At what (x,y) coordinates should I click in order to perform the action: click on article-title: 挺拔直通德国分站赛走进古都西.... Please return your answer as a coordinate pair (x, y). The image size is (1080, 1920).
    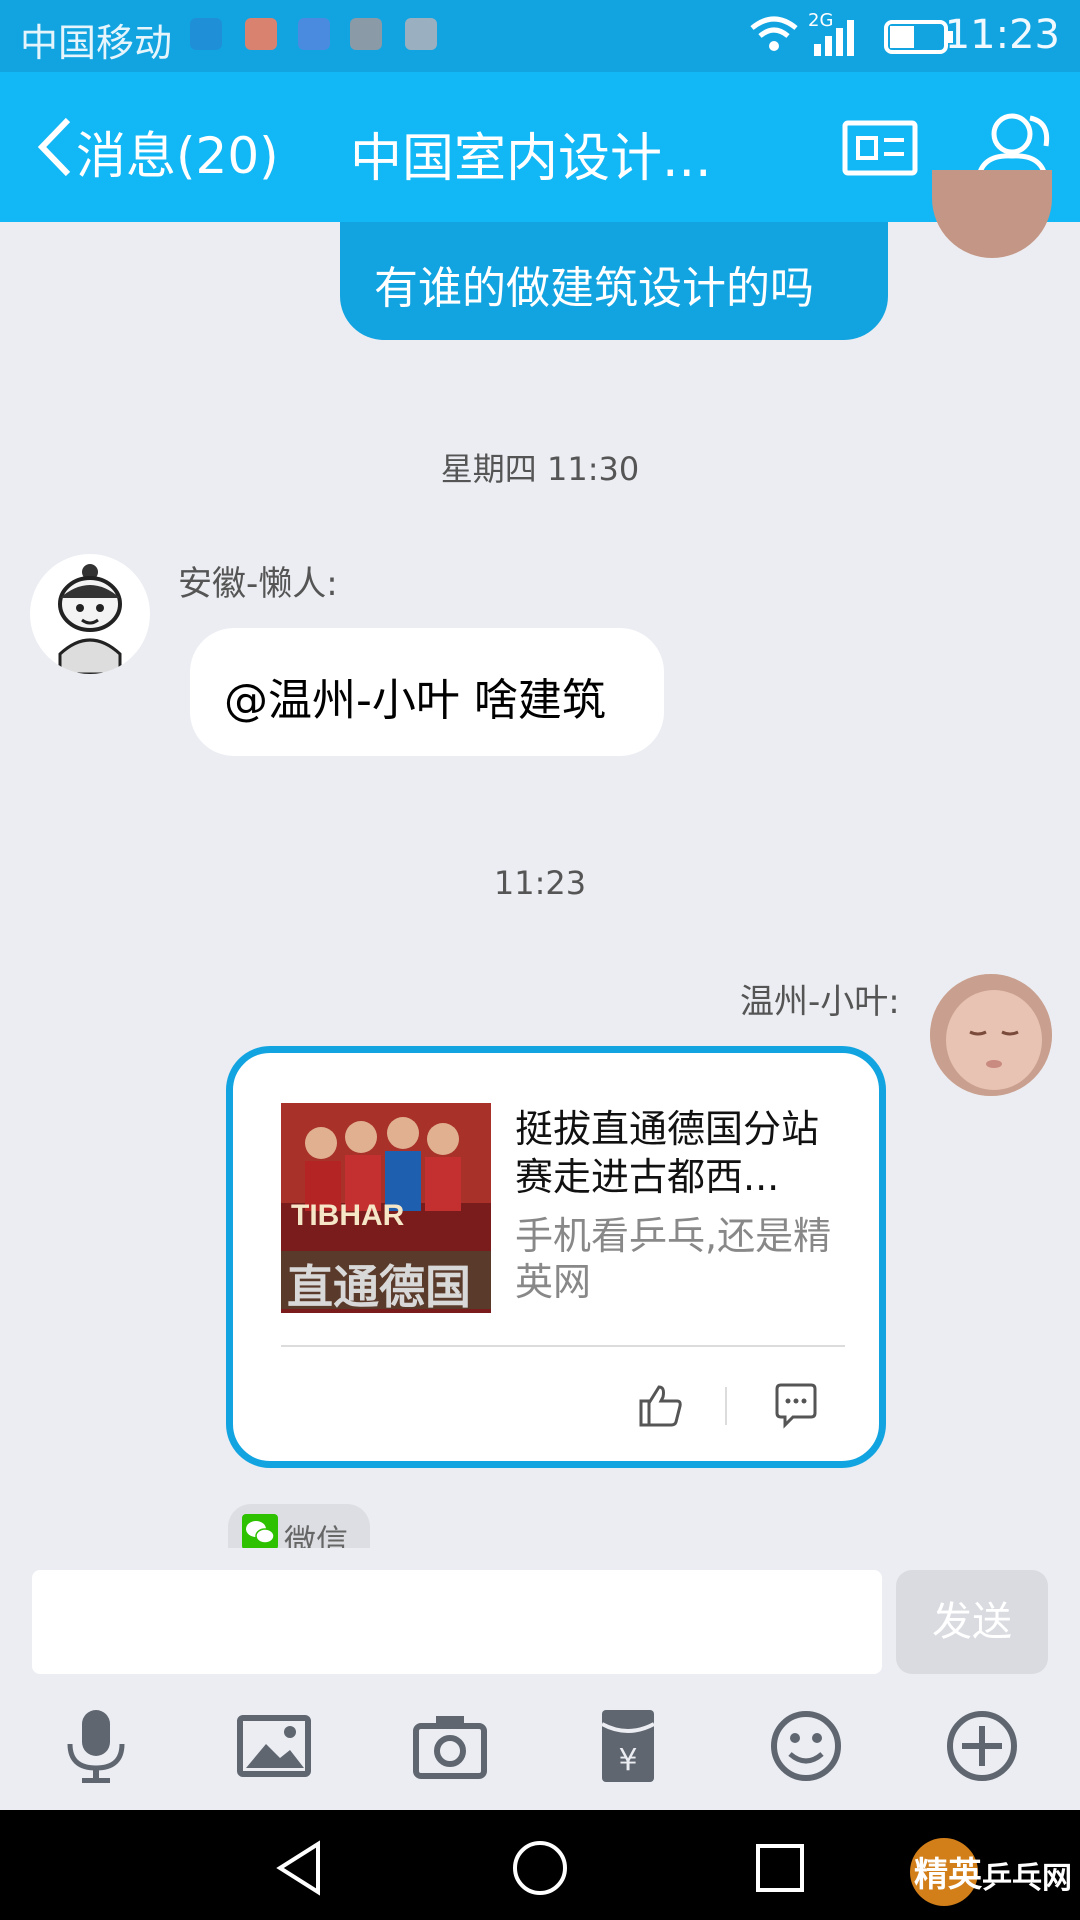
    Looking at the image, I should click on (667, 1153).